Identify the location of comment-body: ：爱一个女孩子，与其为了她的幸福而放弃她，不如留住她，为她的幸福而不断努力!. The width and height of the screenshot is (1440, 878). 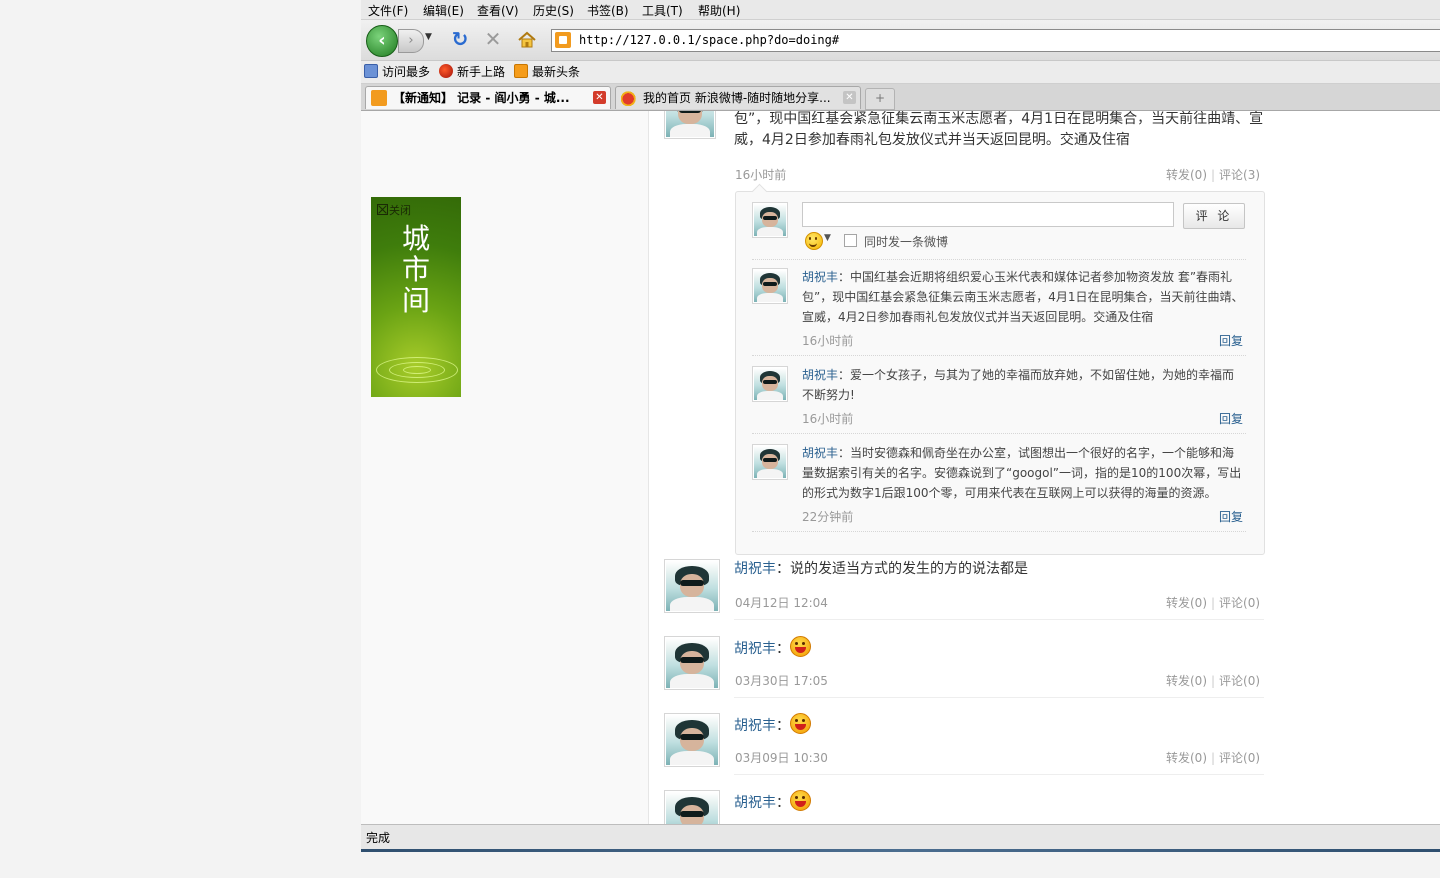
(1018, 385).